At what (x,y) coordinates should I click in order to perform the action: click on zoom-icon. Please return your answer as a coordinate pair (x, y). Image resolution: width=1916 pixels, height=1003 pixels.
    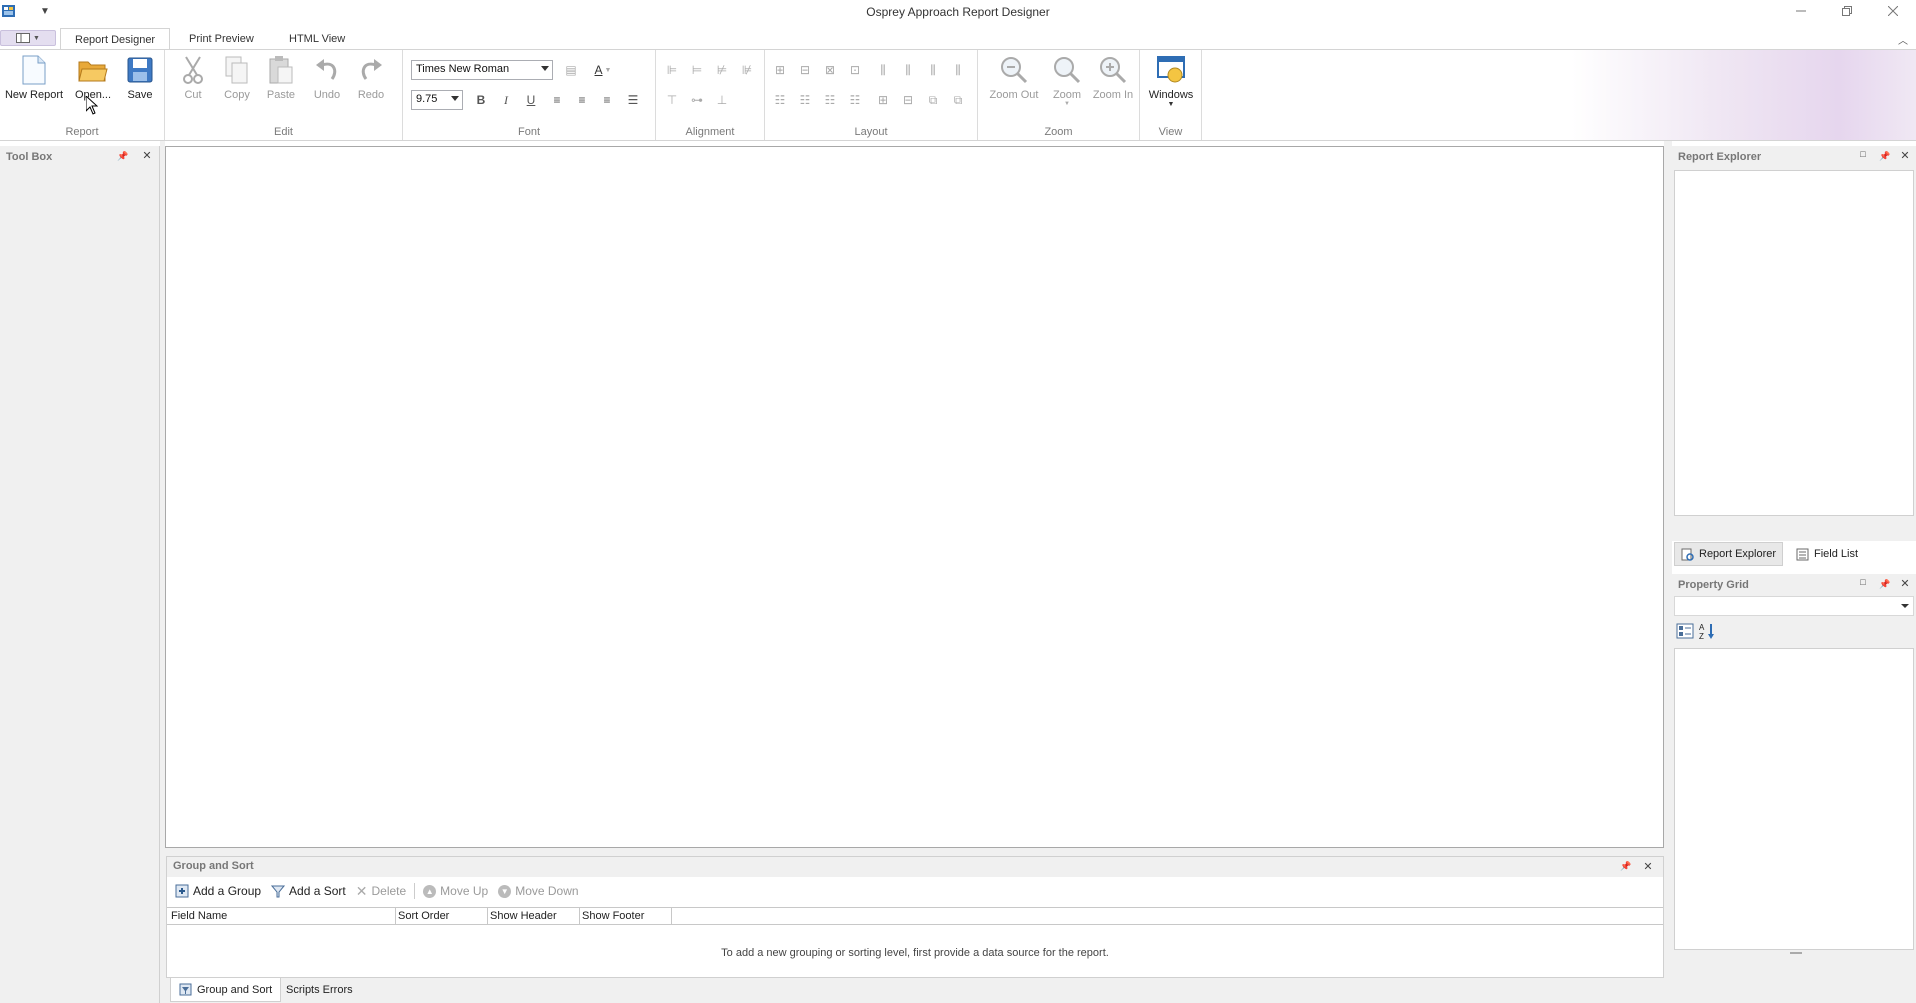
    Looking at the image, I should click on (1067, 70).